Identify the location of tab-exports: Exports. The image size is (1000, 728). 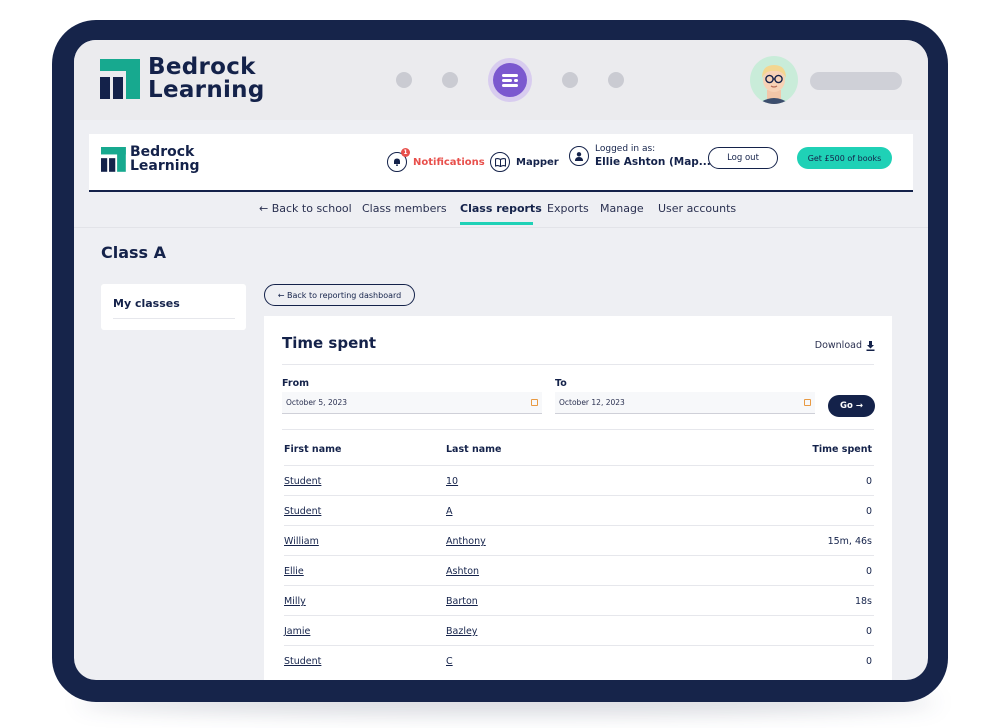
(568, 208).